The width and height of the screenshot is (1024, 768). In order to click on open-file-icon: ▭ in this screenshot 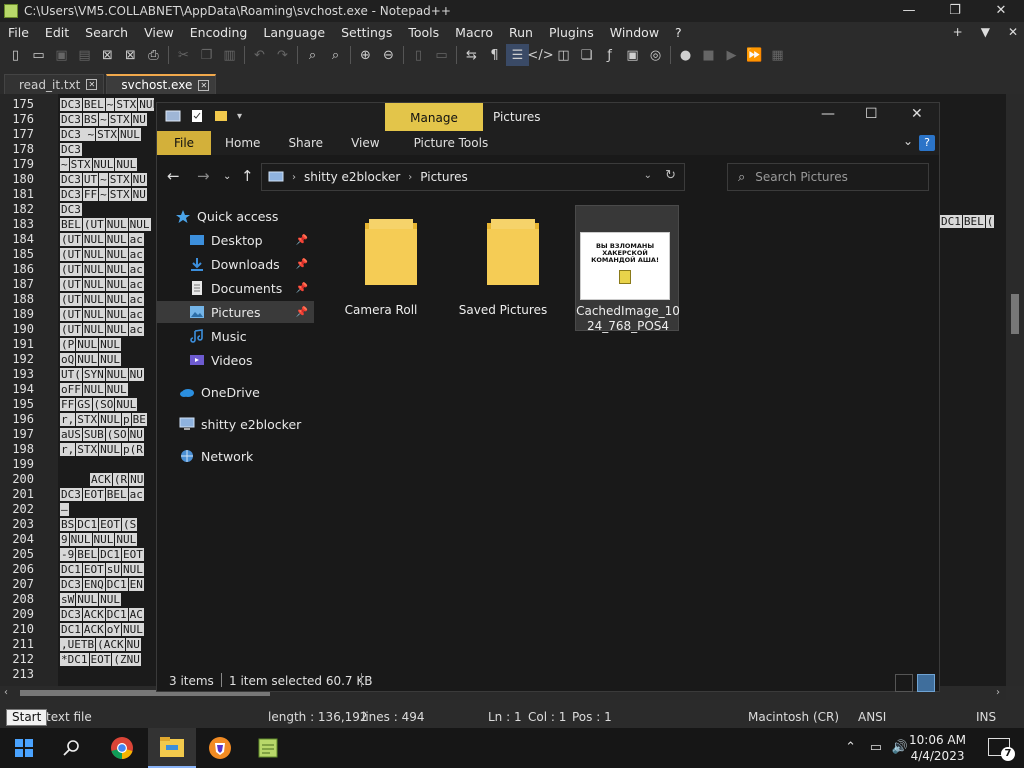, I will do `click(38, 55)`.